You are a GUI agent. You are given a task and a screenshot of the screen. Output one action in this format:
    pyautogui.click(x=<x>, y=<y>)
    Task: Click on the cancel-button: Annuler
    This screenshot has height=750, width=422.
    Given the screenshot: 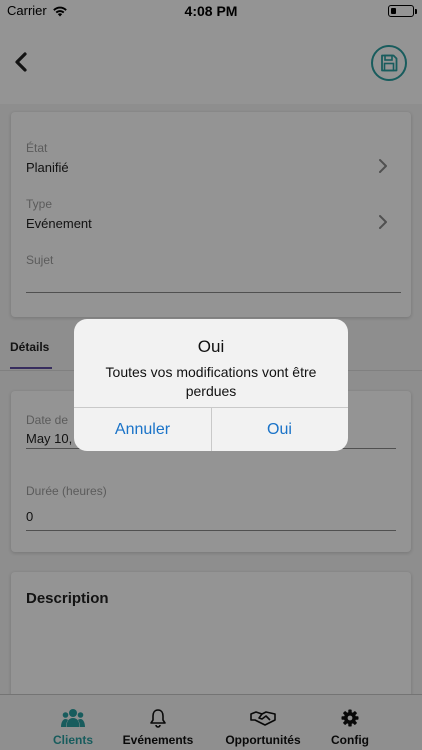 What is the action you would take?
    pyautogui.click(x=142, y=429)
    